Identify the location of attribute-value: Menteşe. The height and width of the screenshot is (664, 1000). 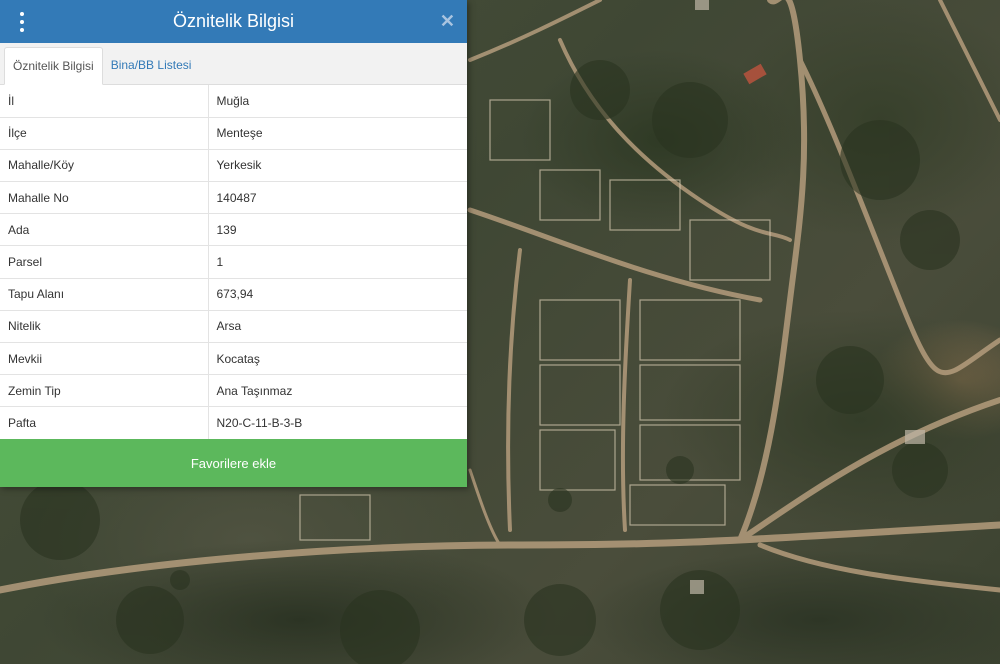
(337, 133).